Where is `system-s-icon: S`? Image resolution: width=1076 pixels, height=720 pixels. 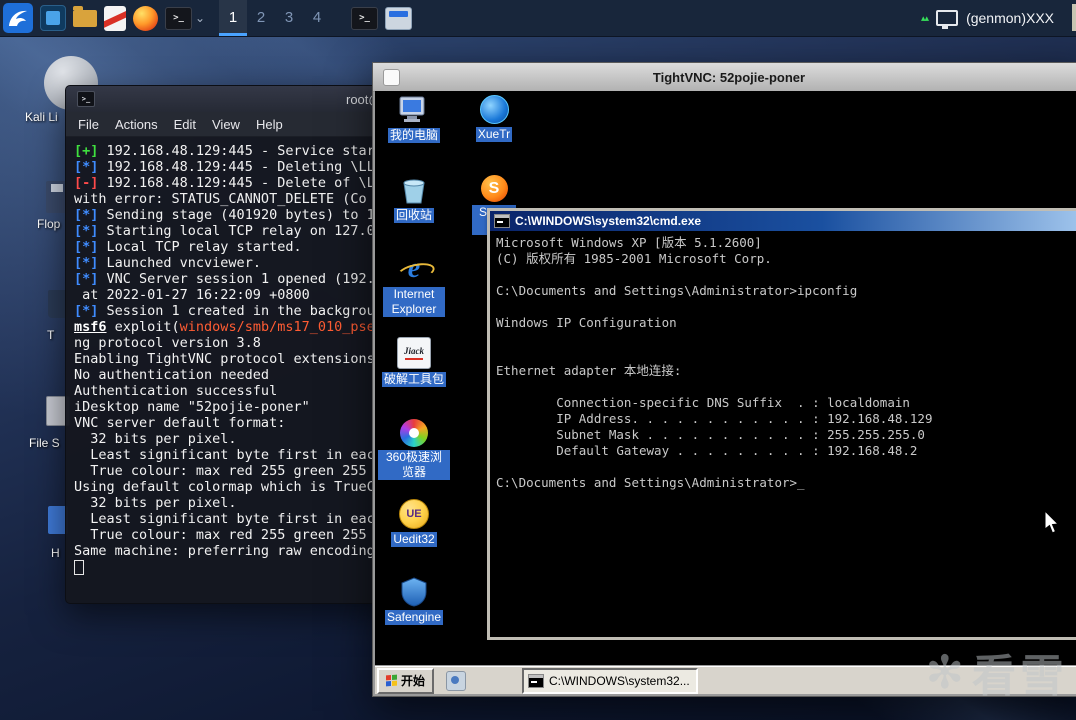 system-s-icon: S is located at coordinates (494, 188).